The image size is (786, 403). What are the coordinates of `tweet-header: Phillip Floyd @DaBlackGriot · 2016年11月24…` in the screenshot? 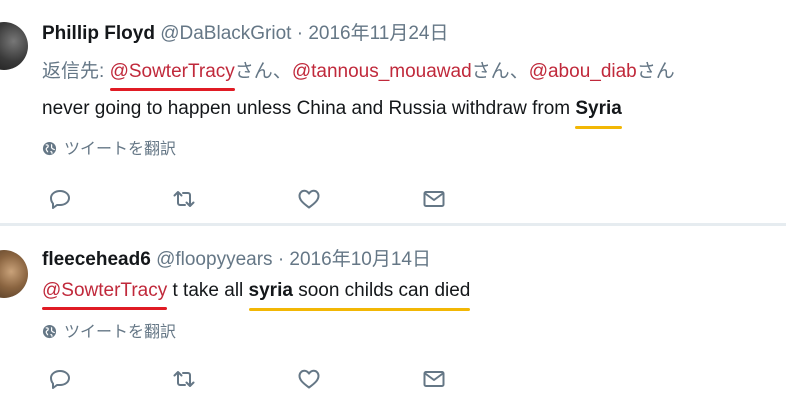 It's located at (245, 34).